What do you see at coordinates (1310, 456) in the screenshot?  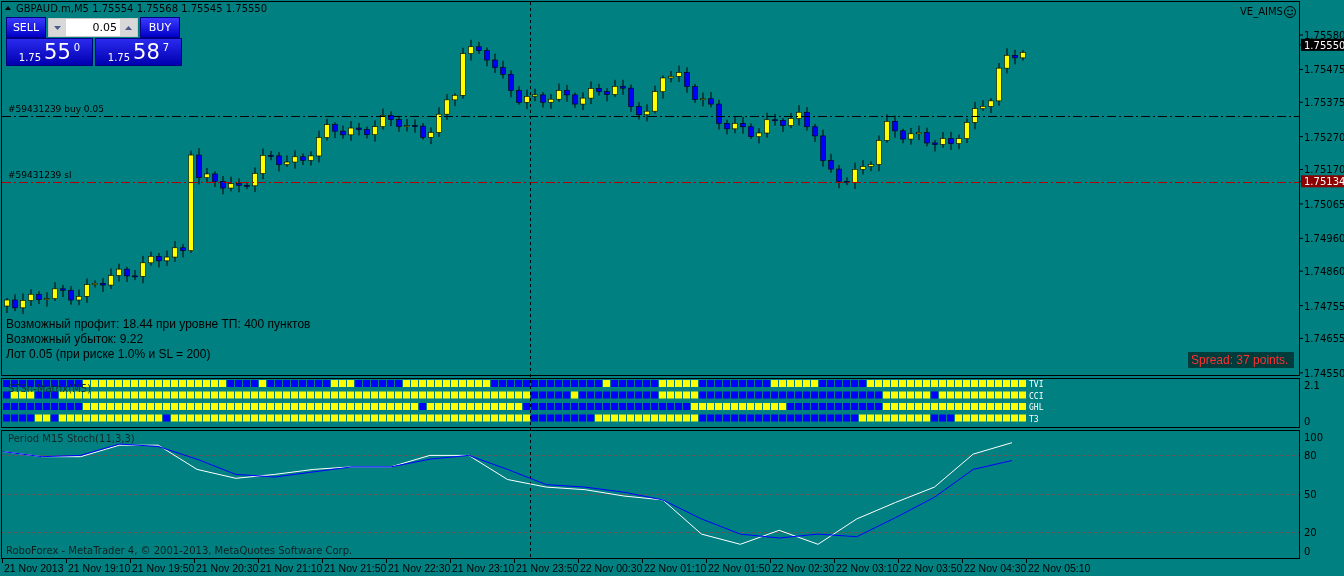 I see `level-label: 80` at bounding box center [1310, 456].